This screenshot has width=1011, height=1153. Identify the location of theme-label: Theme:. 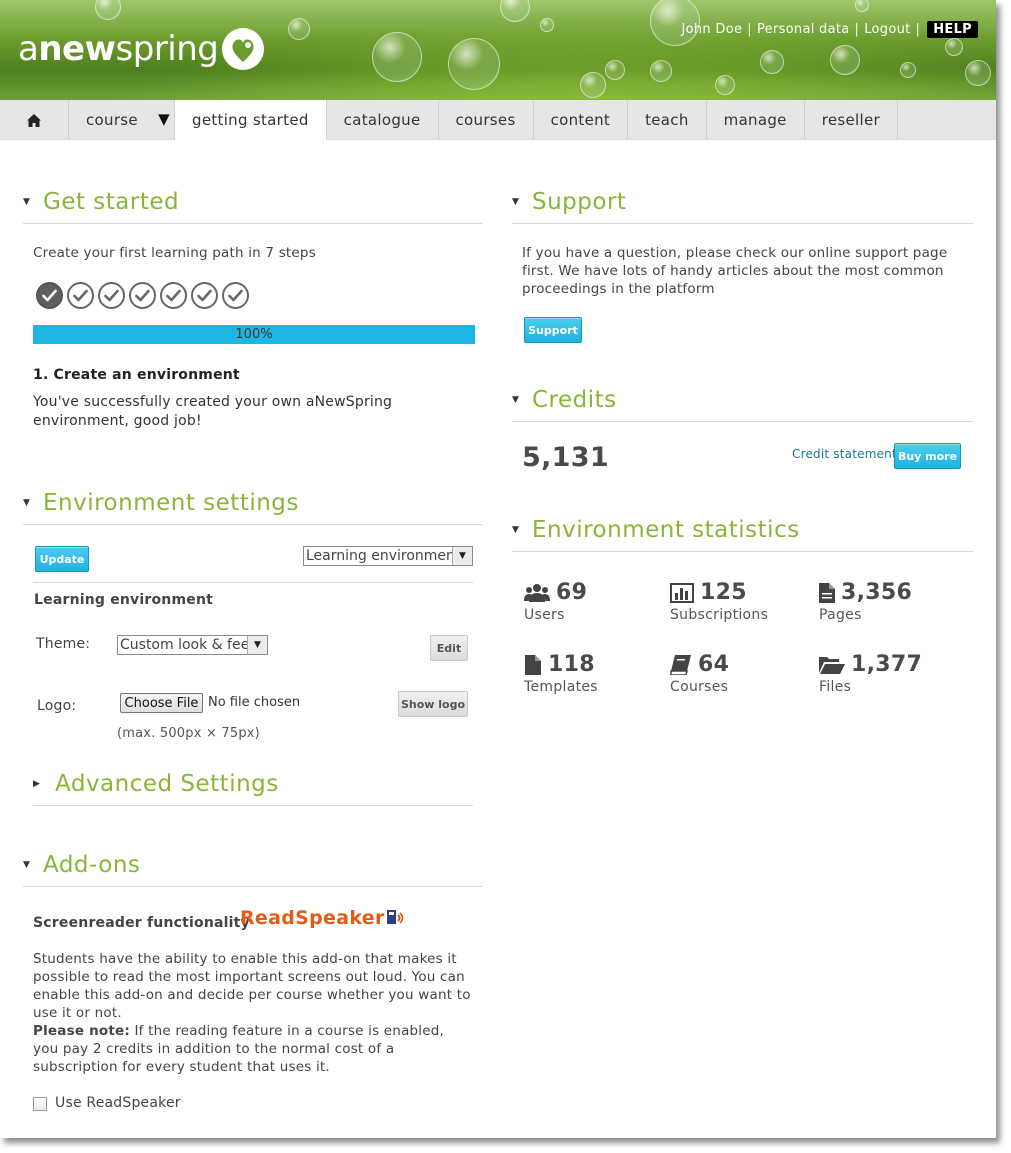
(63, 644).